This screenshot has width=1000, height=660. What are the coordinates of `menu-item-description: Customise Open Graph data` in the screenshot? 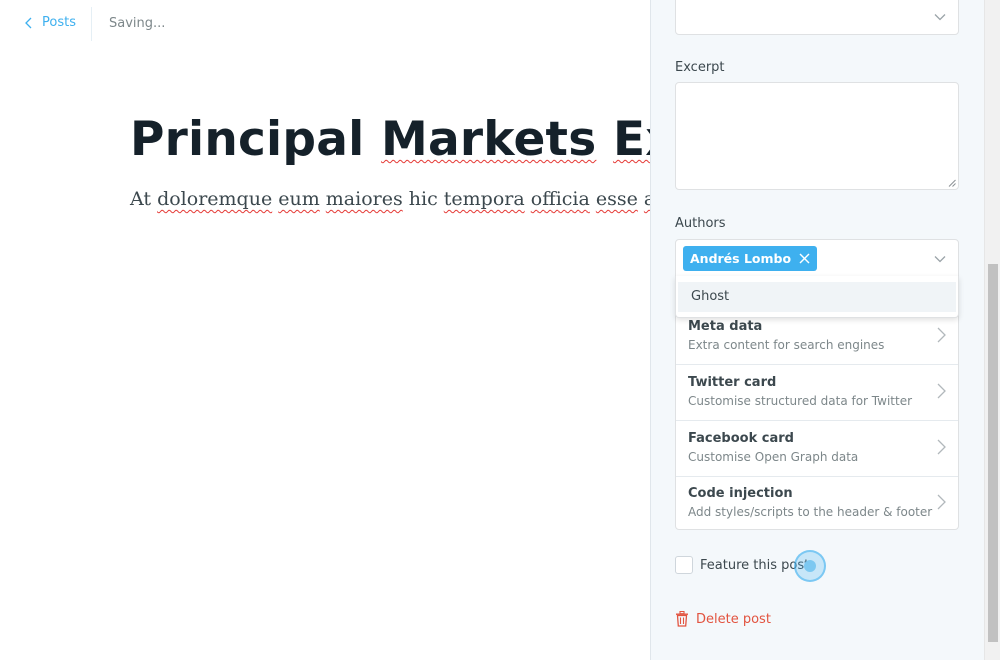 It's located at (773, 457).